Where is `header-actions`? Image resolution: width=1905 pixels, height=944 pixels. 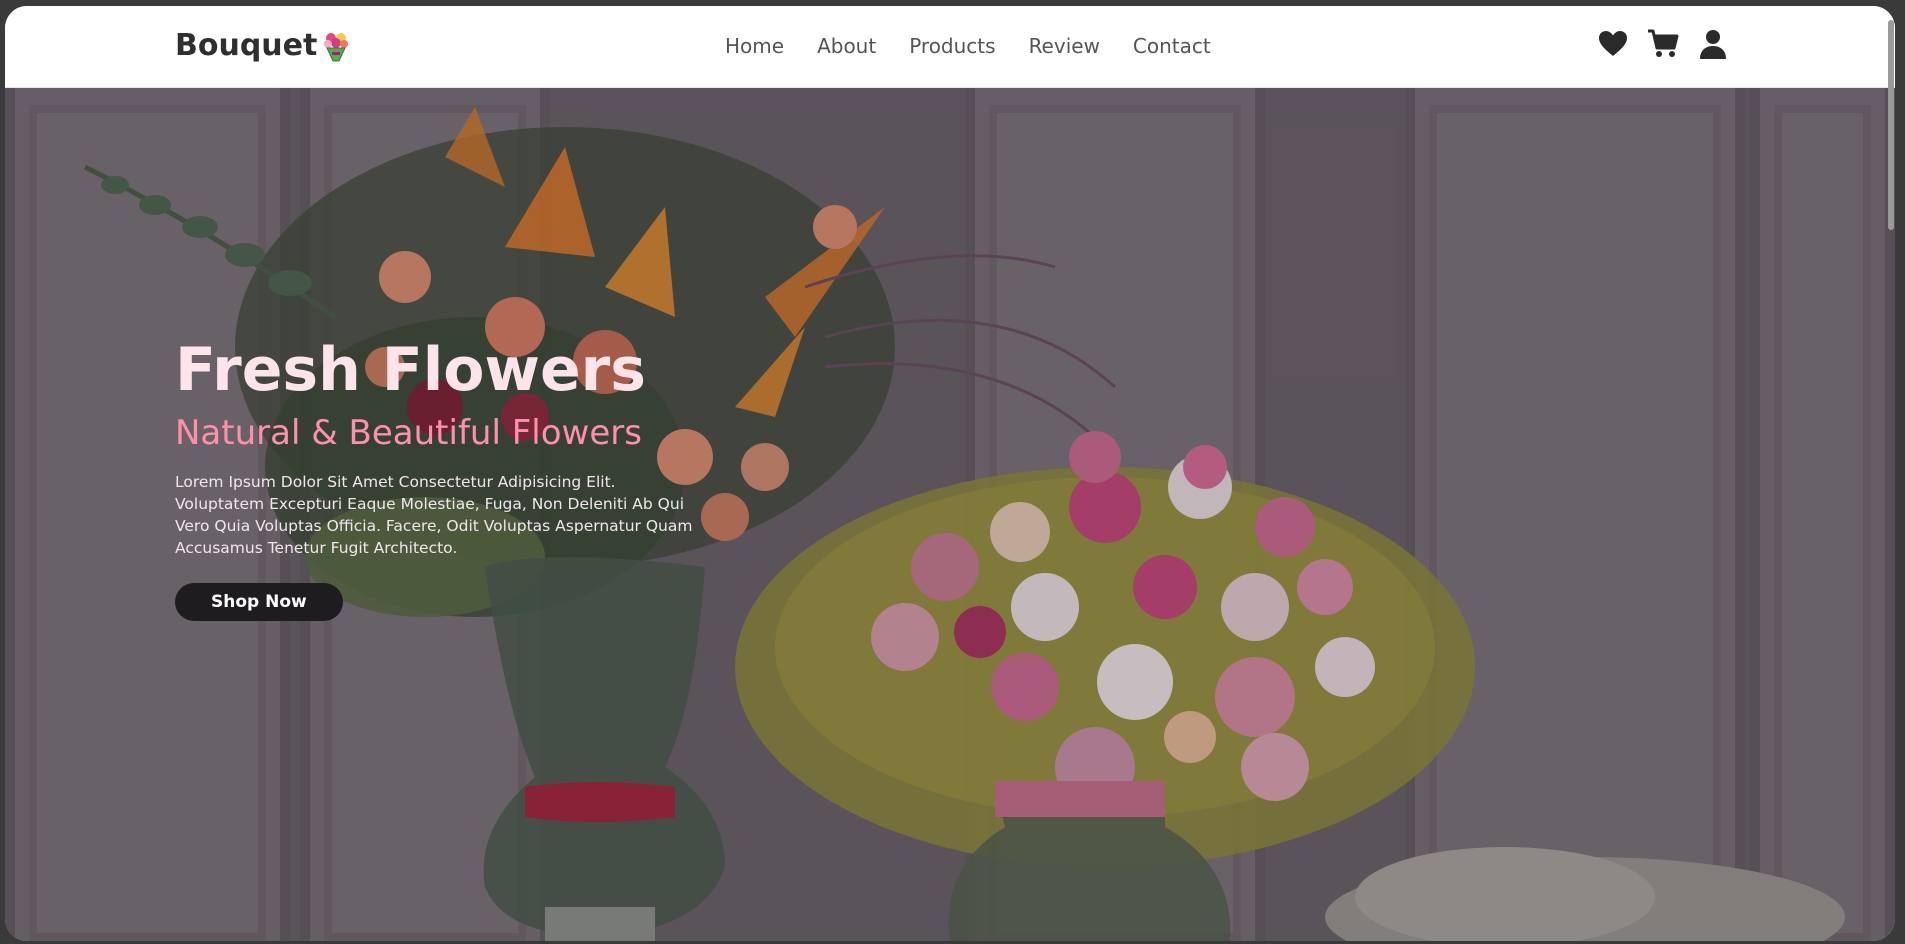 header-actions is located at coordinates (1663, 44).